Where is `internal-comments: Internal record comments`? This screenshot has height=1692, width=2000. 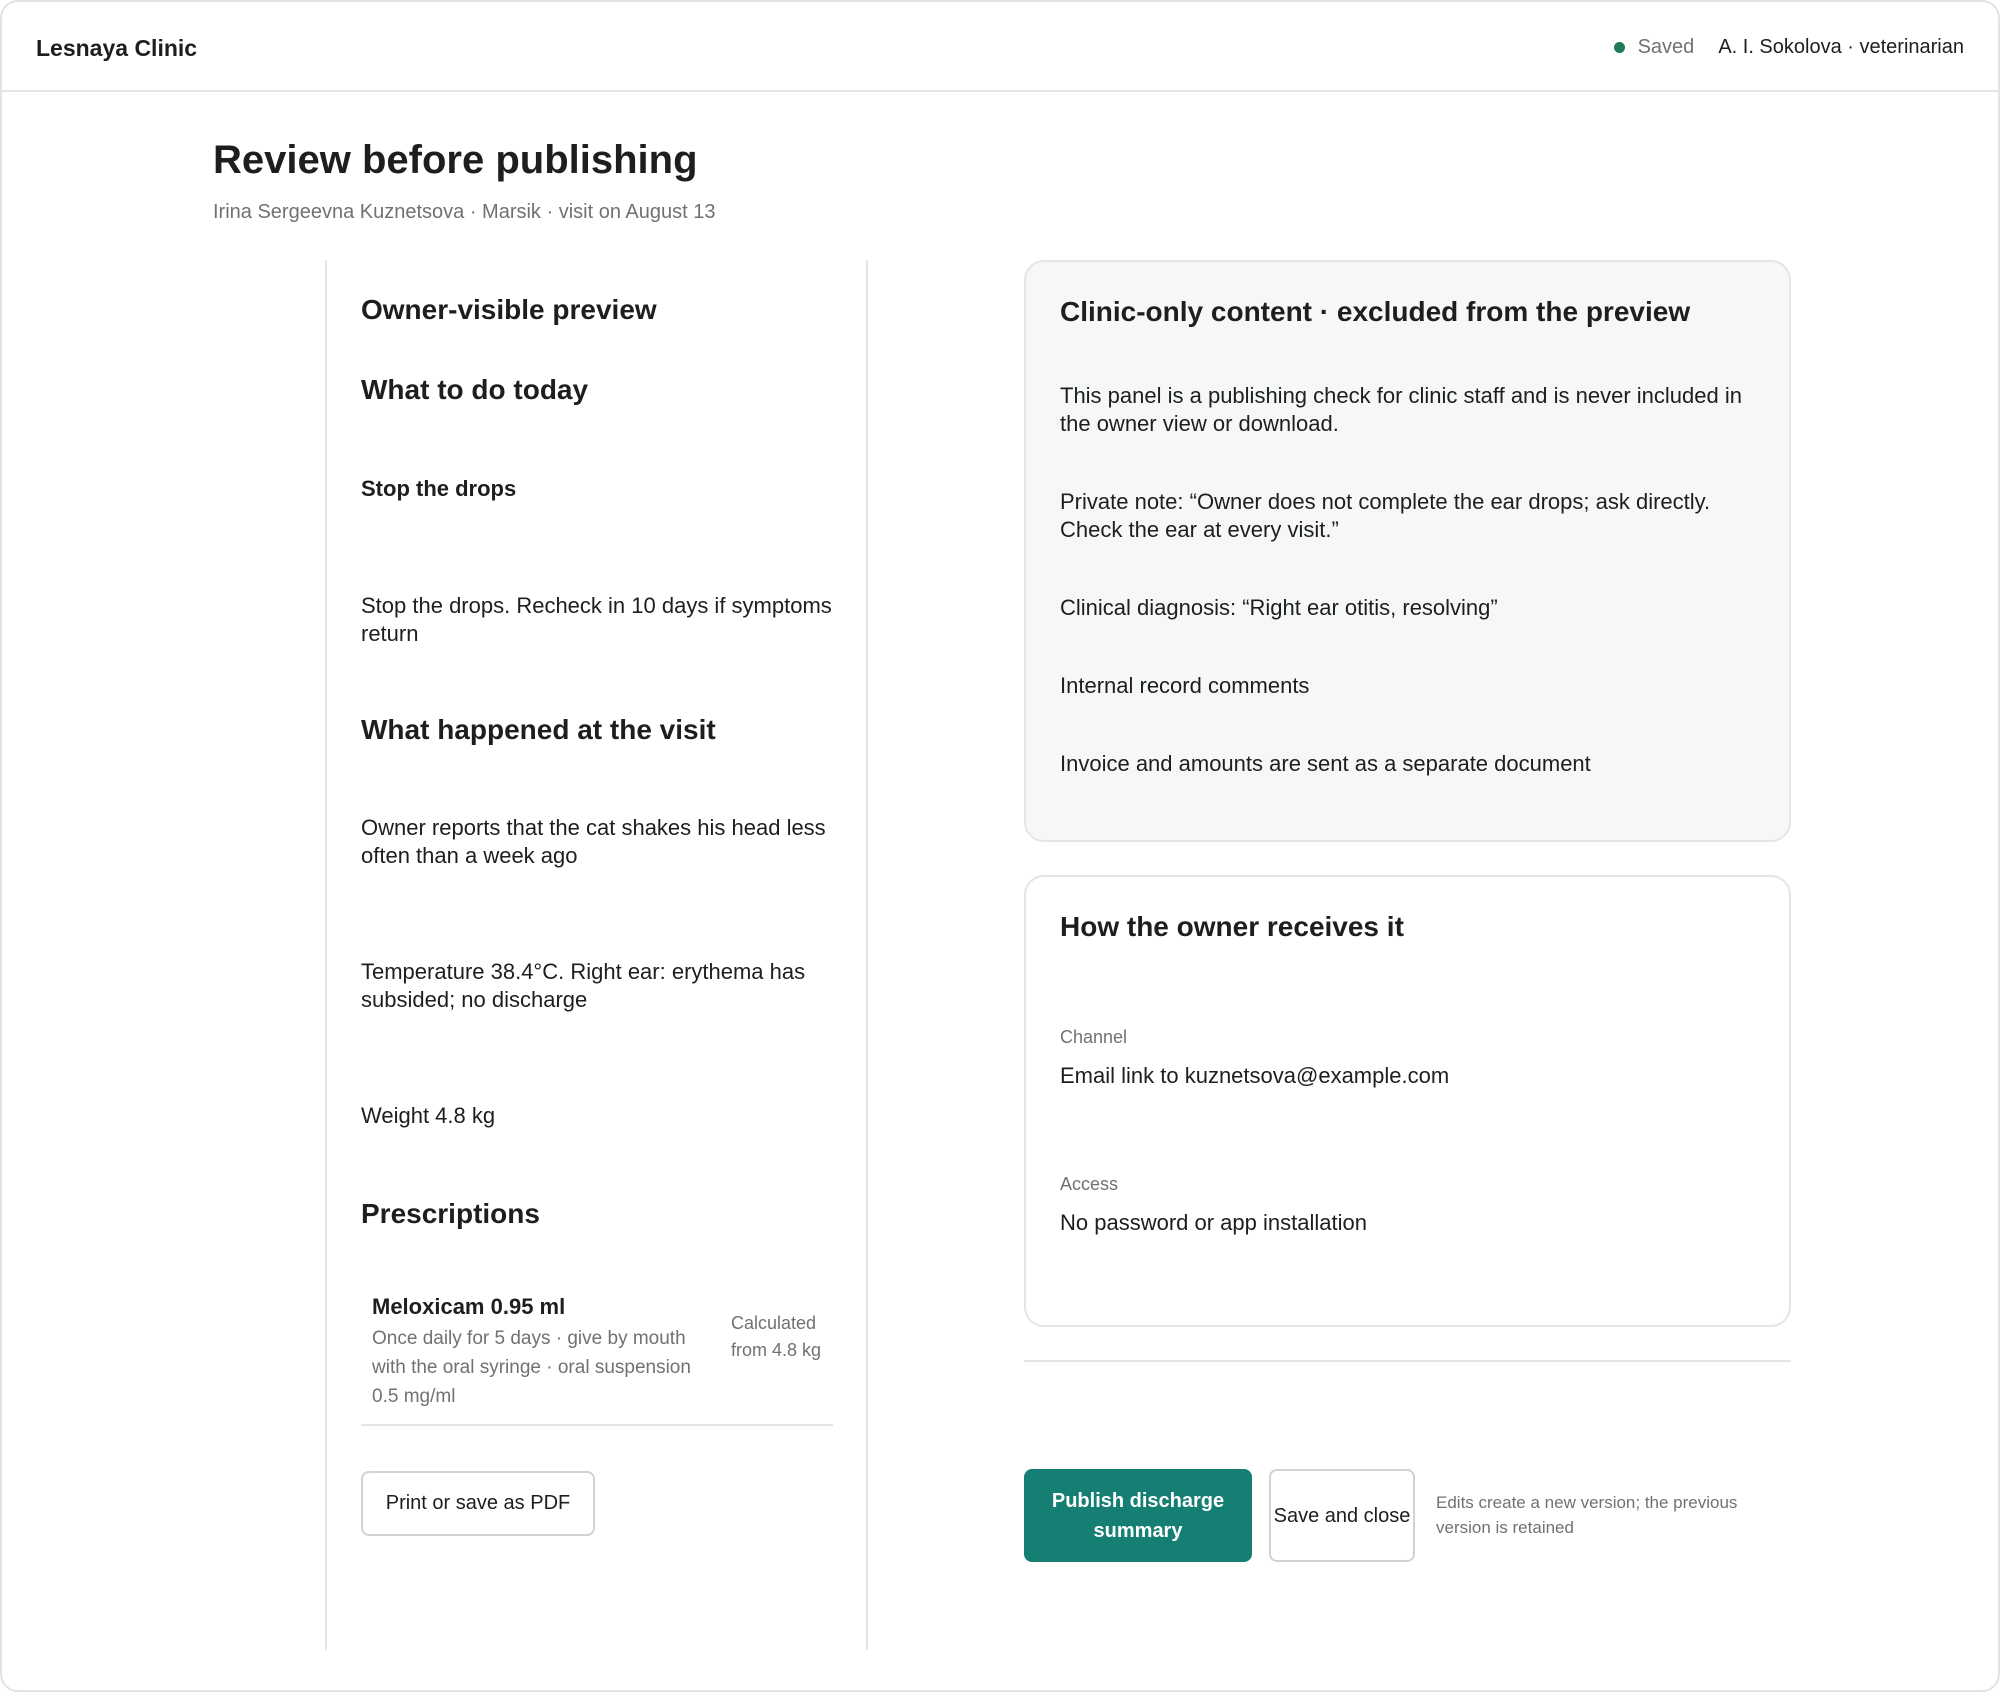
internal-comments: Internal record comments is located at coordinates (1185, 685).